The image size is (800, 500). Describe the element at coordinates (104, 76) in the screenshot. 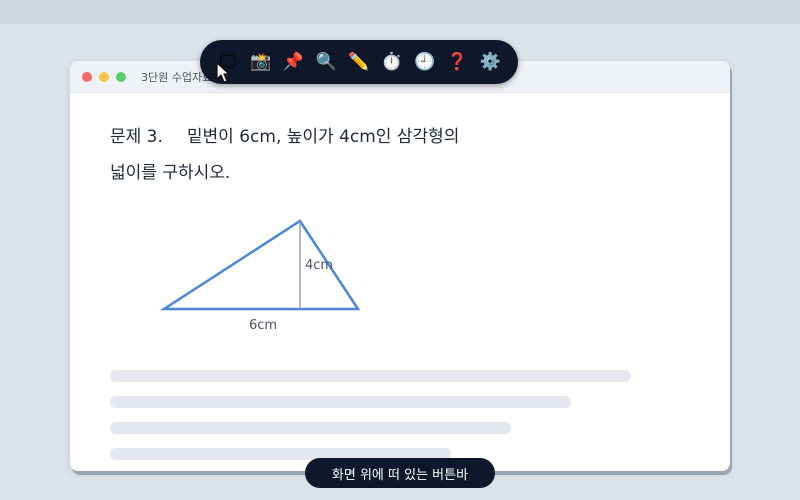

I see `minimize-window-button` at that location.